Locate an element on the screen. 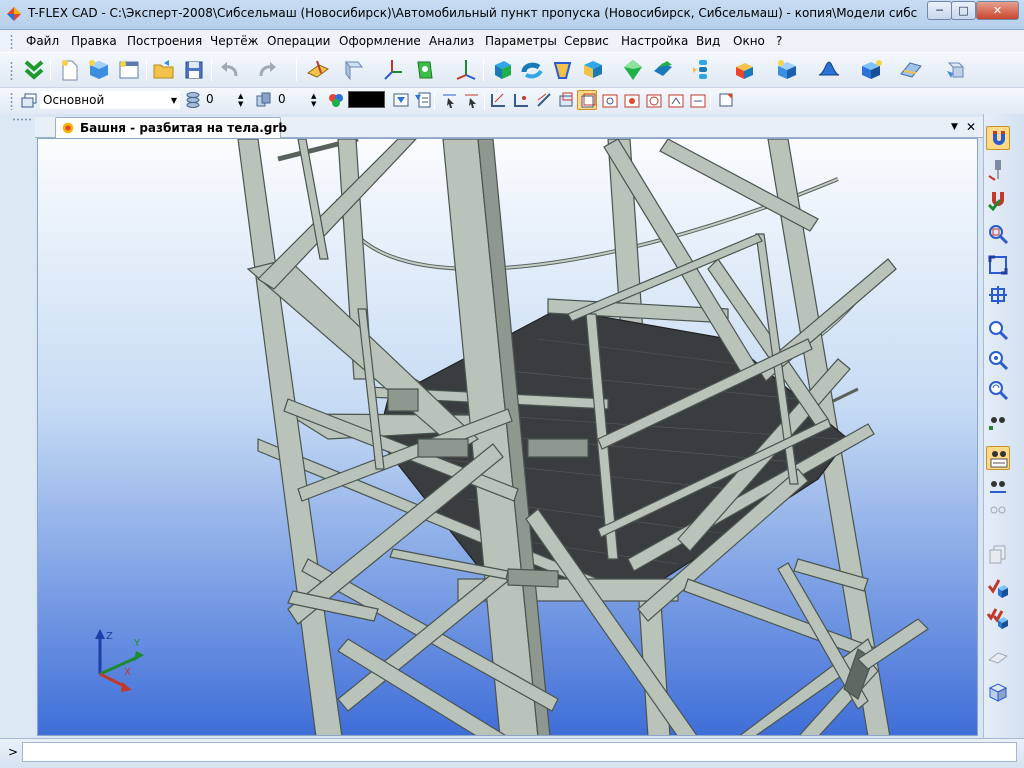  dock-grip is located at coordinates (22, 119).